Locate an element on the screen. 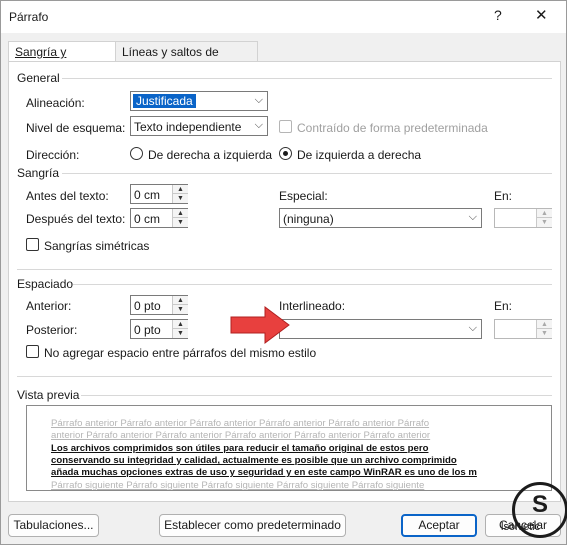  nivel-value: Texto independiente is located at coordinates (188, 127).